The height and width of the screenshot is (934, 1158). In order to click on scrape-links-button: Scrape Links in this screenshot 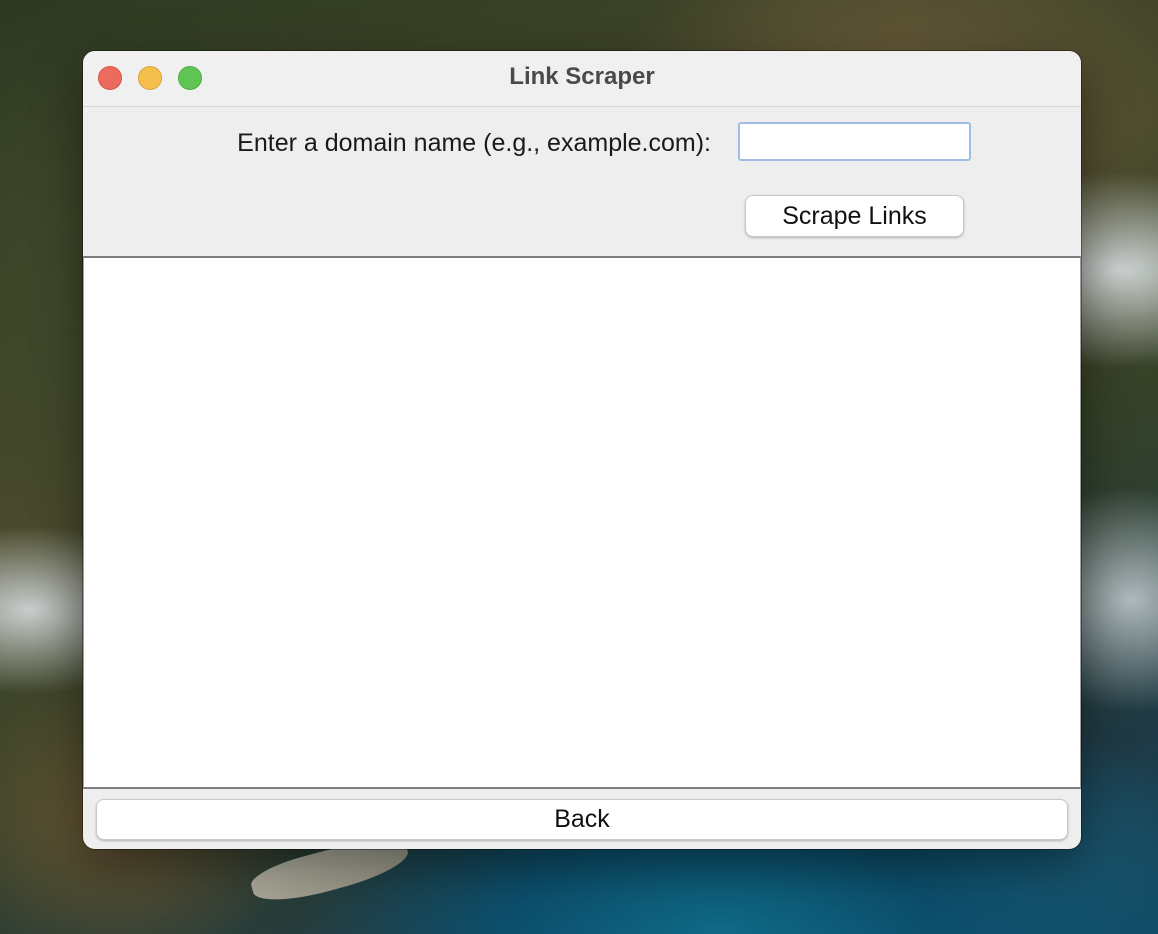, I will do `click(854, 216)`.